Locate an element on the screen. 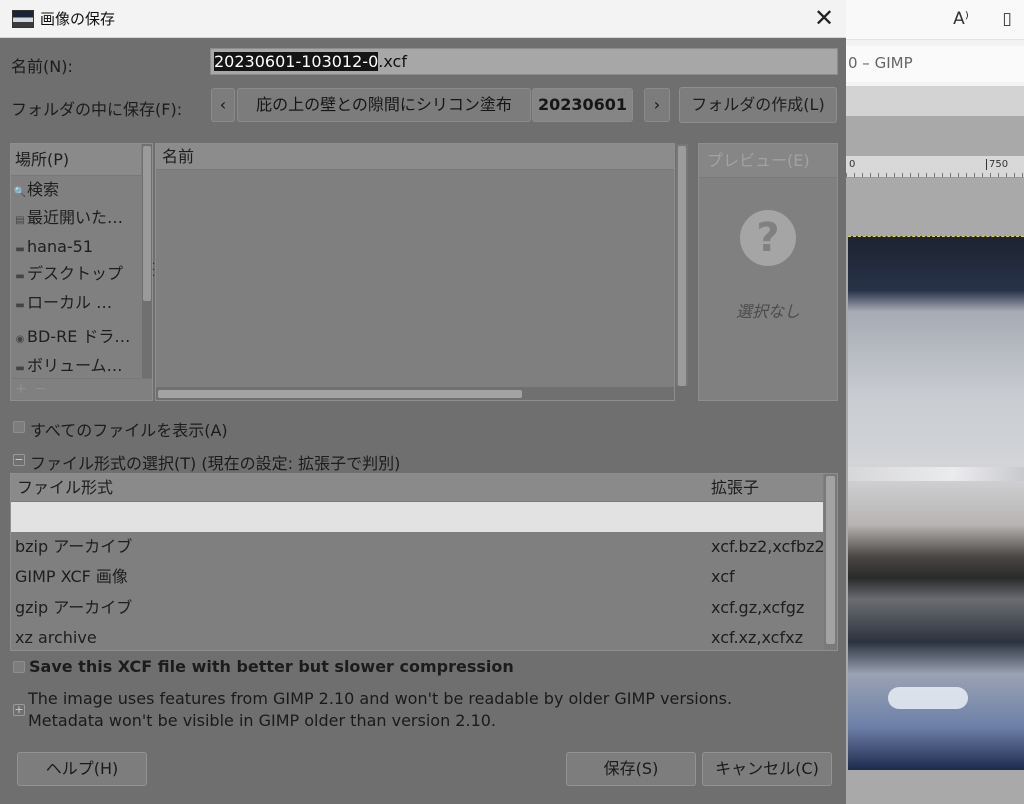 This screenshot has height=804, width=1024. gimp-menubar is located at coordinates (935, 101).